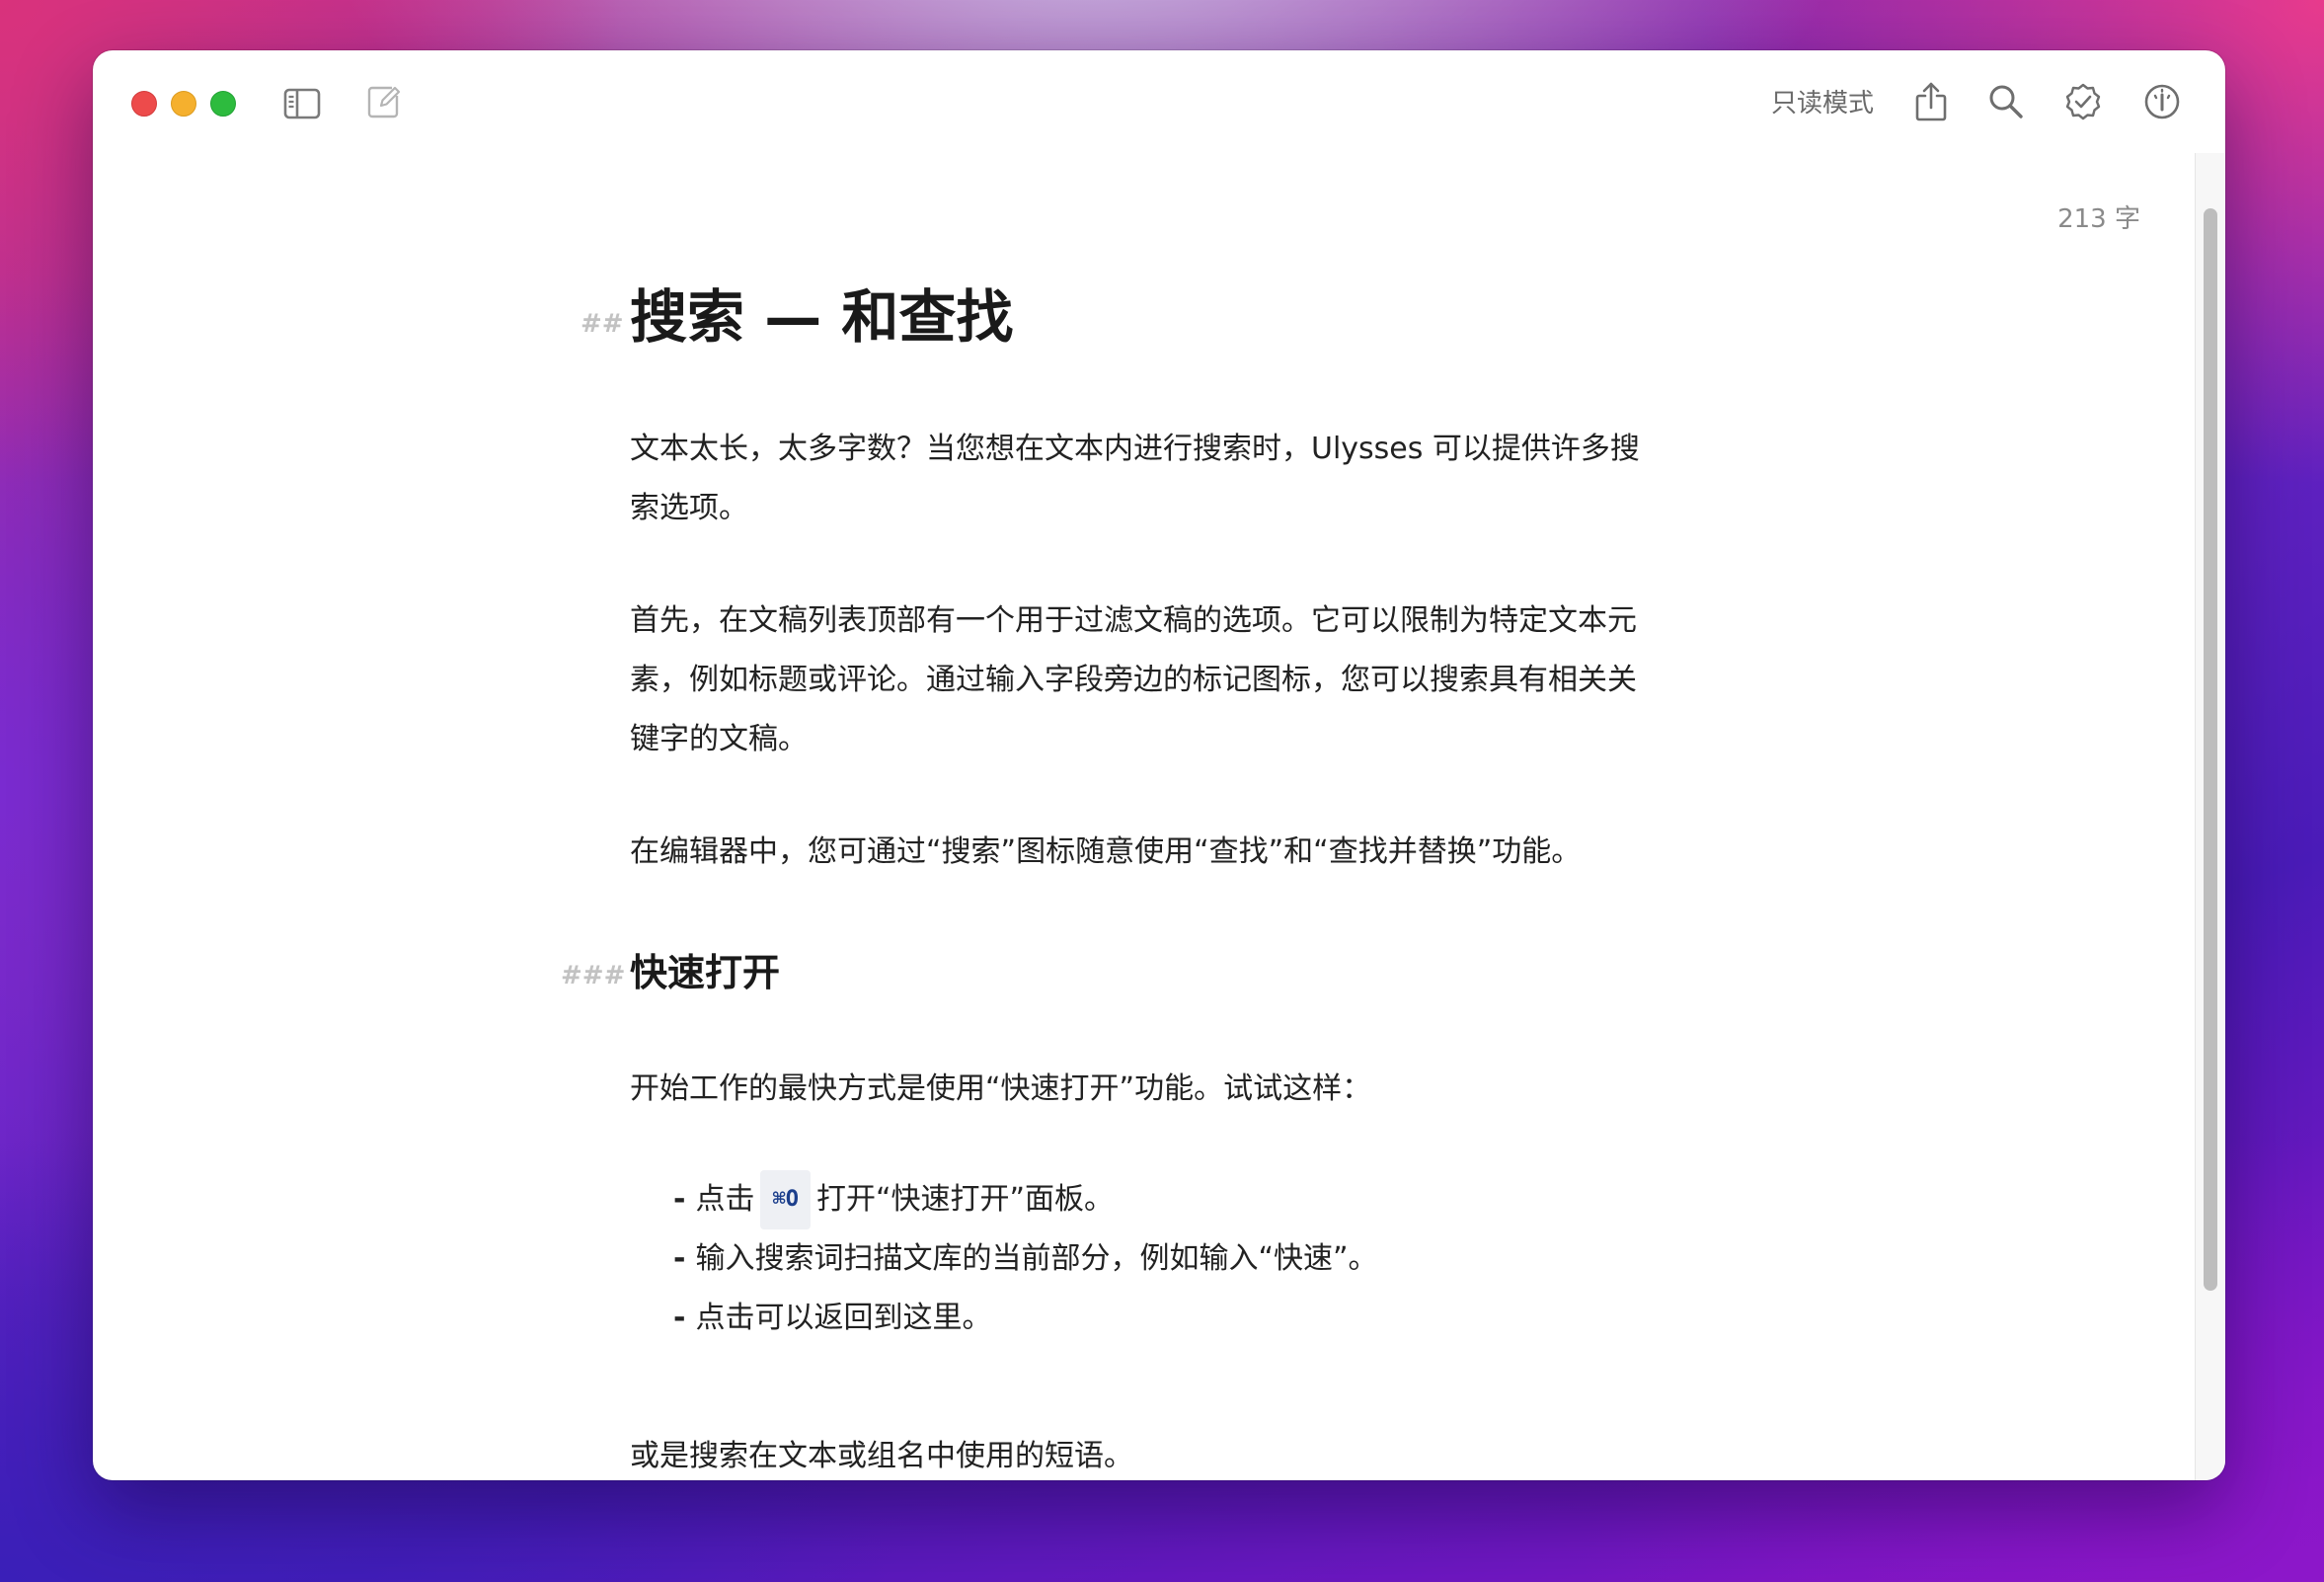 Image resolution: width=2324 pixels, height=1582 pixels. What do you see at coordinates (1036, 1258) in the screenshot?
I see `list-item-text: 输入搜索词扫描文库的当前部分，例如输入“快速”。` at bounding box center [1036, 1258].